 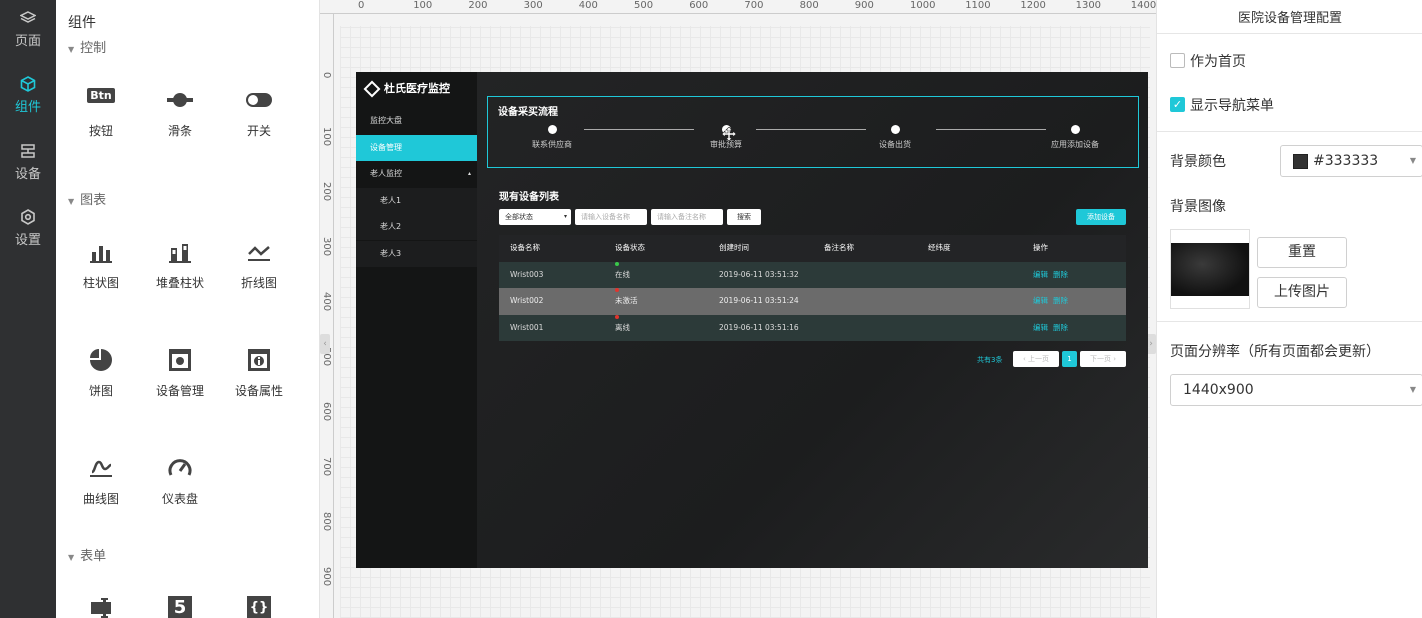 I want to click on main-nav: 页面 组件 设备 设置, so click(x=28, y=309).